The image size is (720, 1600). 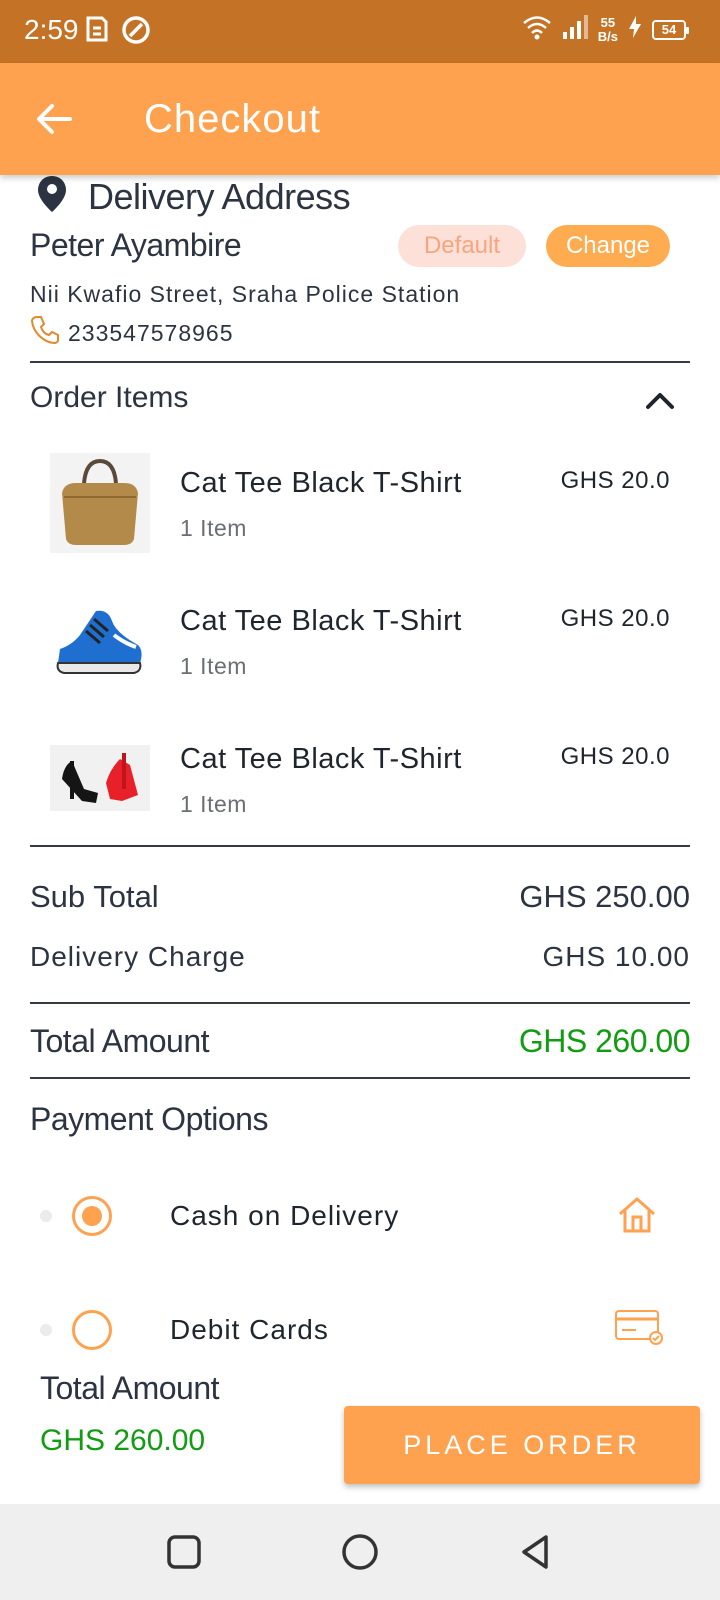 What do you see at coordinates (51, 29) in the screenshot?
I see `status-time: 2:59` at bounding box center [51, 29].